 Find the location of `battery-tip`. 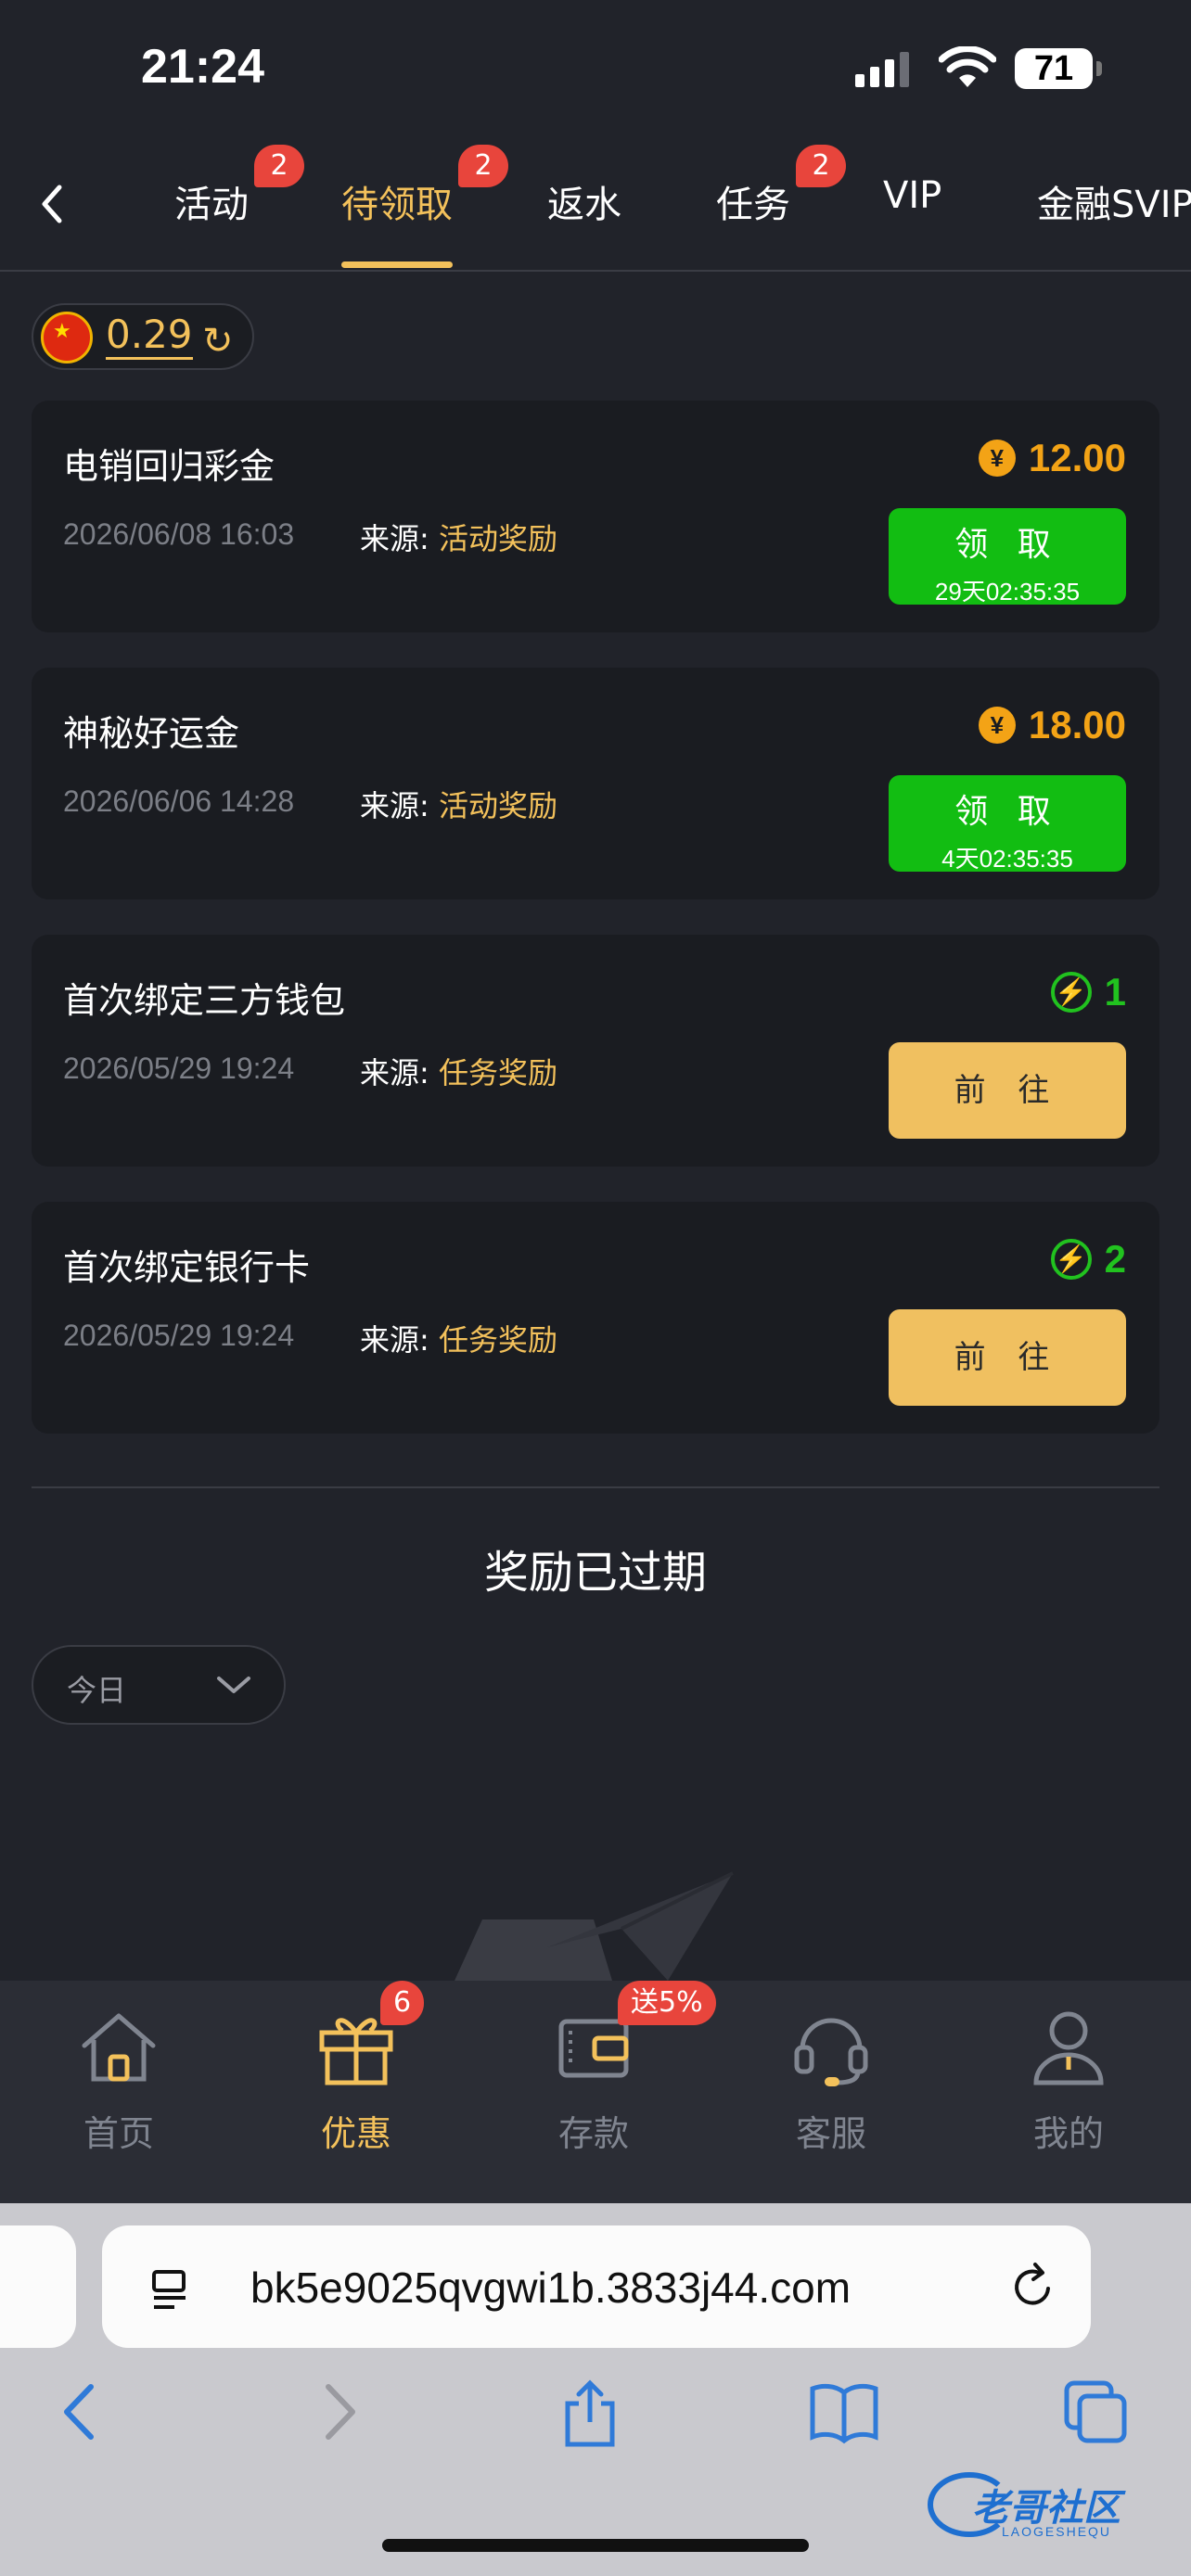

battery-tip is located at coordinates (1099, 68).